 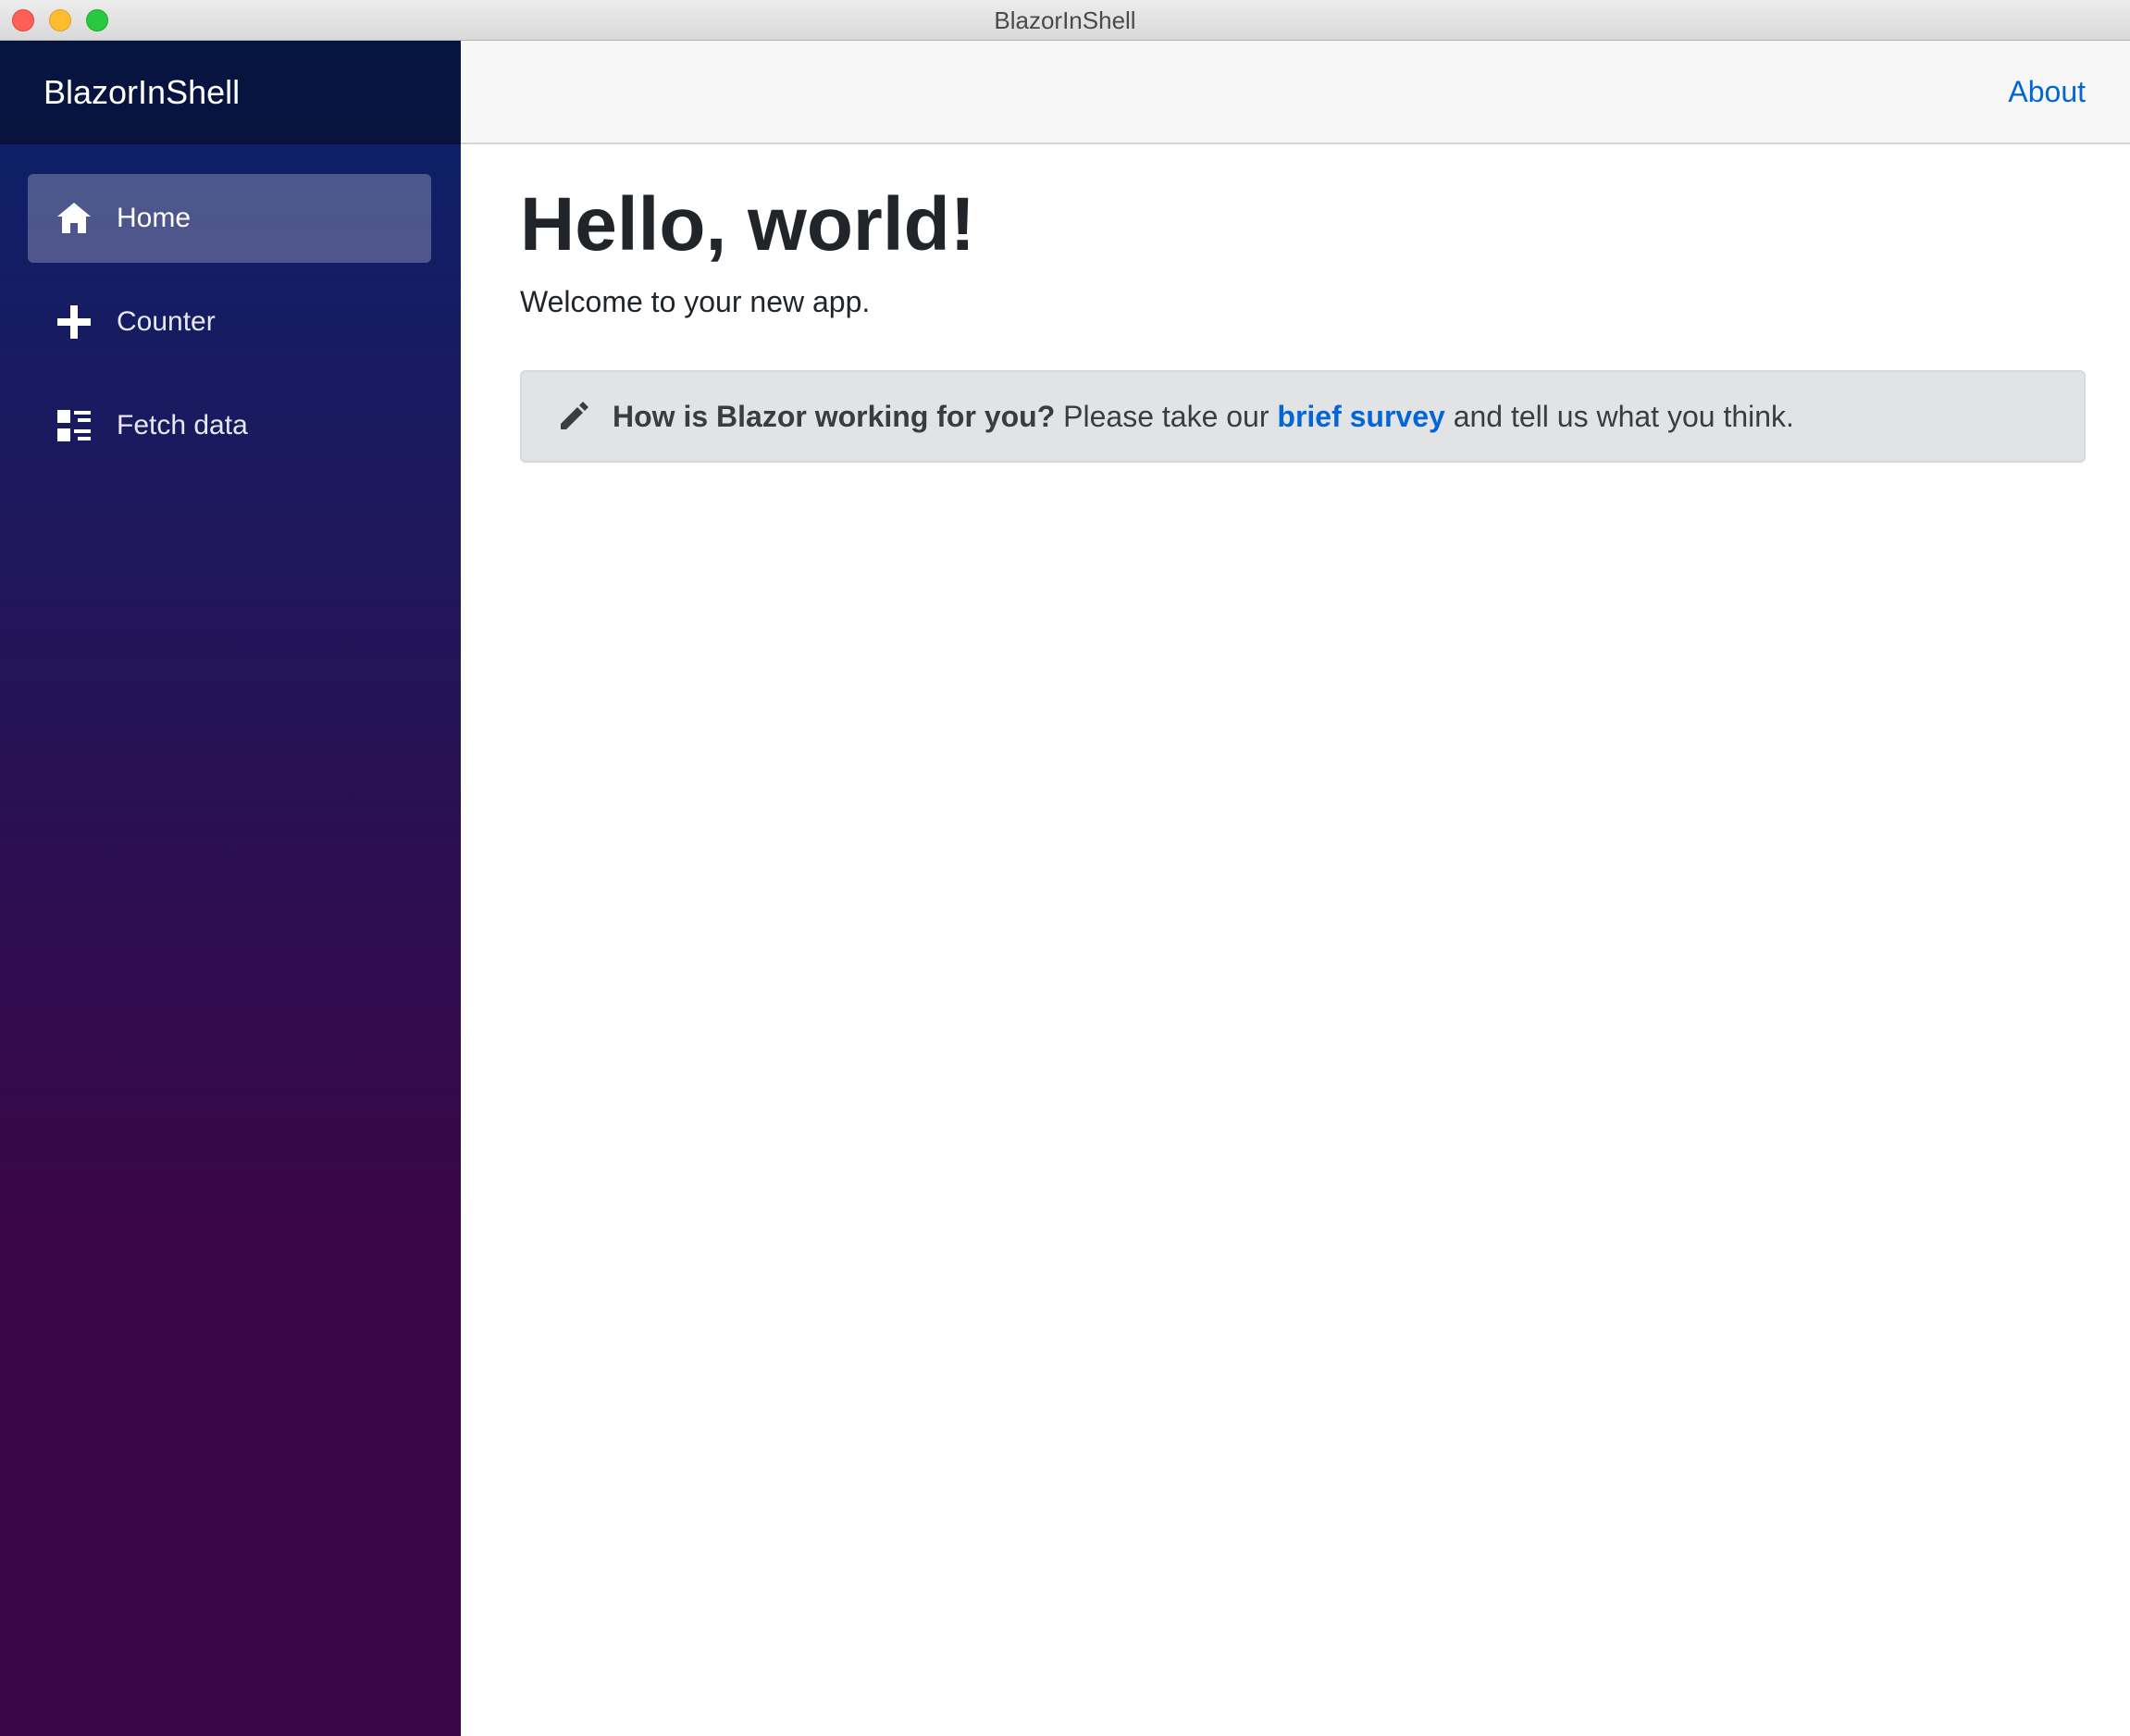 I want to click on survey-question: How is Blazor working for you?, so click(x=834, y=416).